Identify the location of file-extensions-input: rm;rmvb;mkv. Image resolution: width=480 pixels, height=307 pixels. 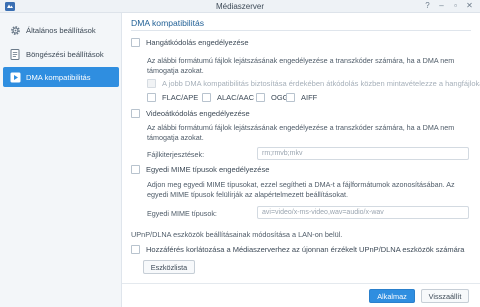
(363, 153).